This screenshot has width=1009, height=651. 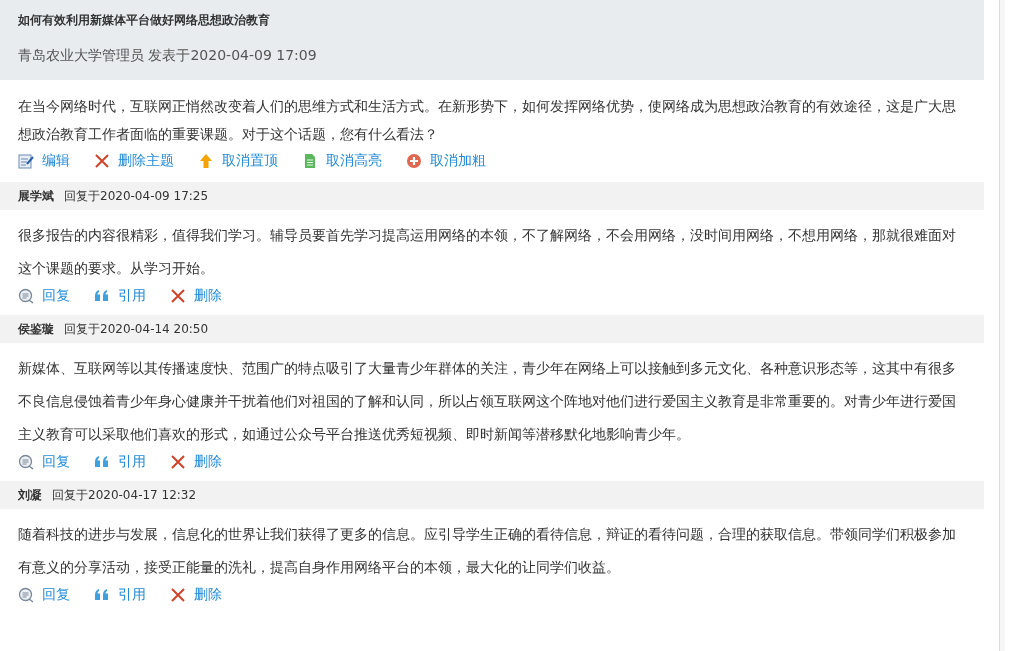 I want to click on reply-time: 回复于2020-04-09 17:25, so click(x=136, y=196).